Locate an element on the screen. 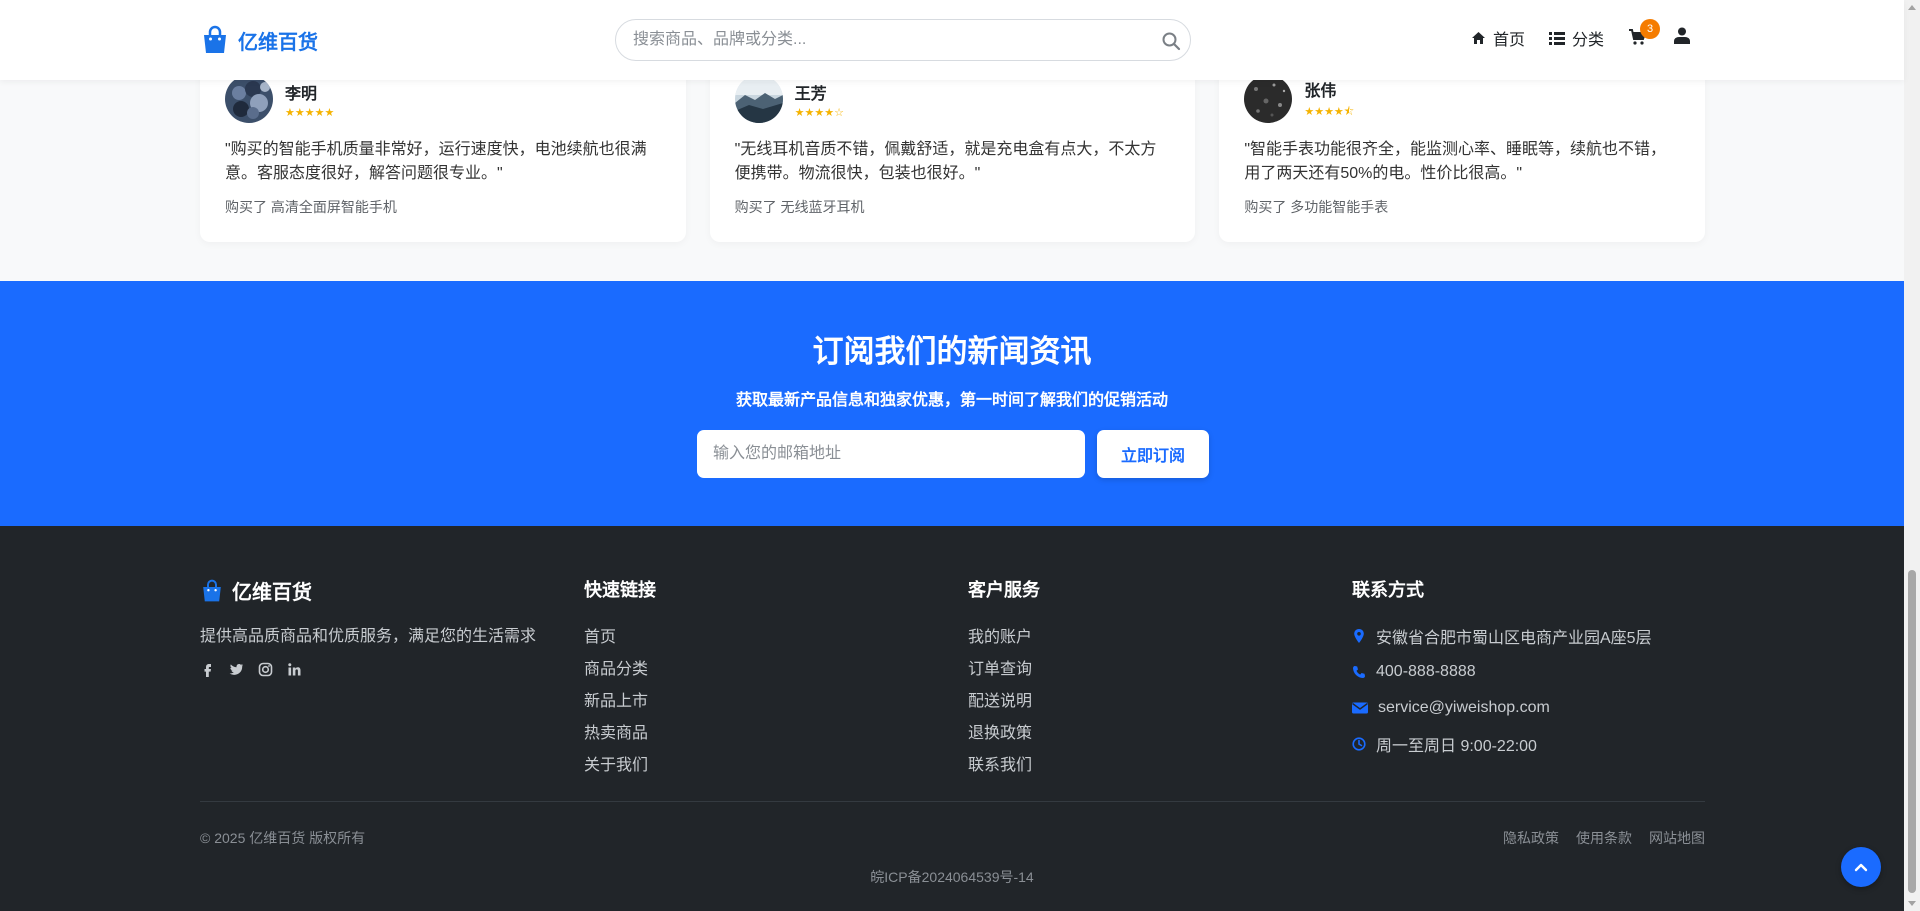 The width and height of the screenshot is (1920, 911). footer-bottom-links: 隐私政策 使用条款 网站地图 is located at coordinates (1604, 838).